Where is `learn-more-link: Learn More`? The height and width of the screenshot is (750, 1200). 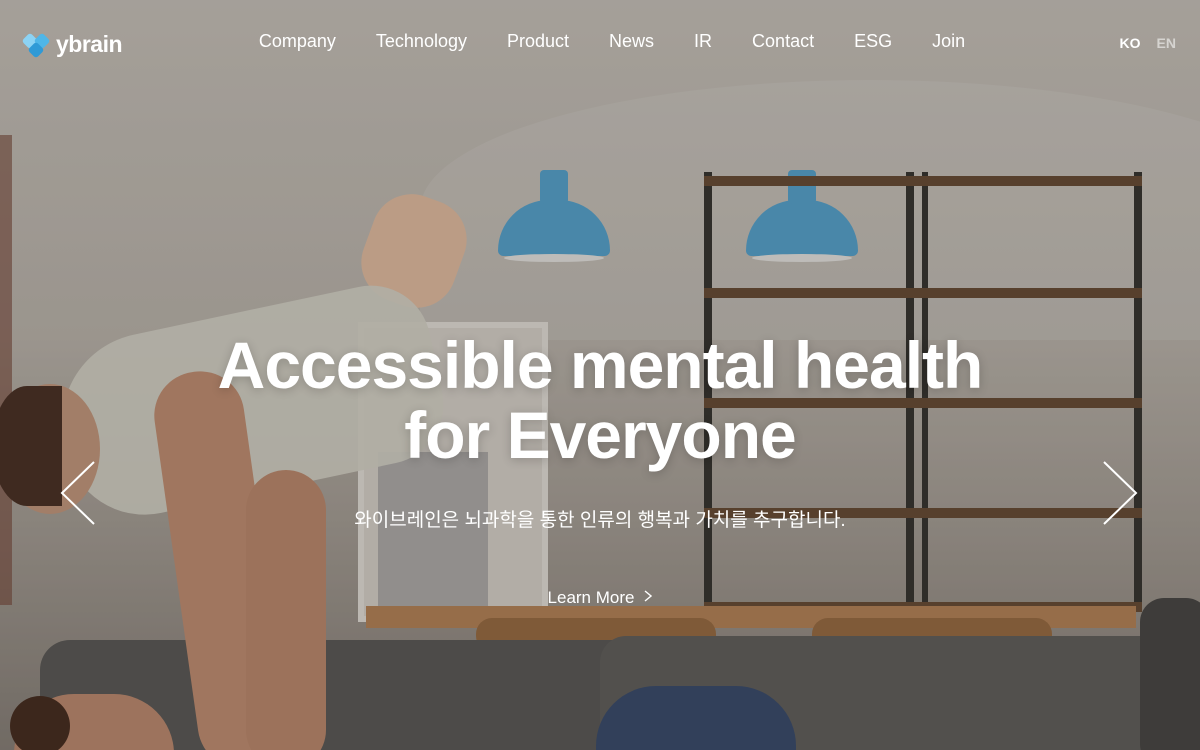
learn-more-link: Learn More is located at coordinates (600, 598).